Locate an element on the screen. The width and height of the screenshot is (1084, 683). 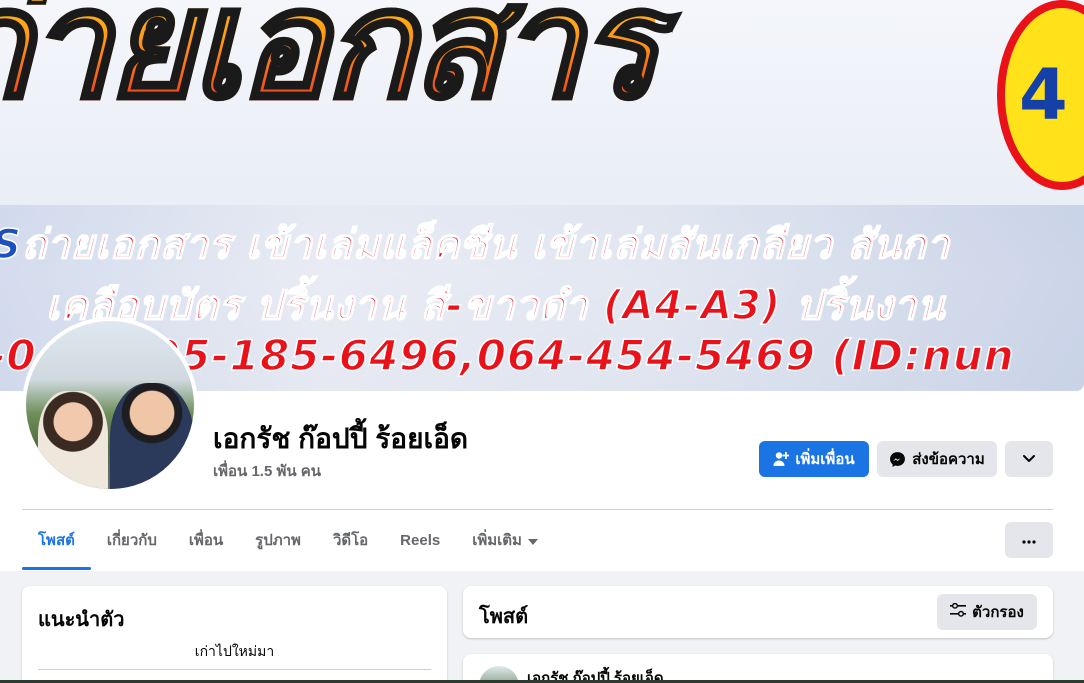
cover-letter: S is located at coordinates (11, 245).